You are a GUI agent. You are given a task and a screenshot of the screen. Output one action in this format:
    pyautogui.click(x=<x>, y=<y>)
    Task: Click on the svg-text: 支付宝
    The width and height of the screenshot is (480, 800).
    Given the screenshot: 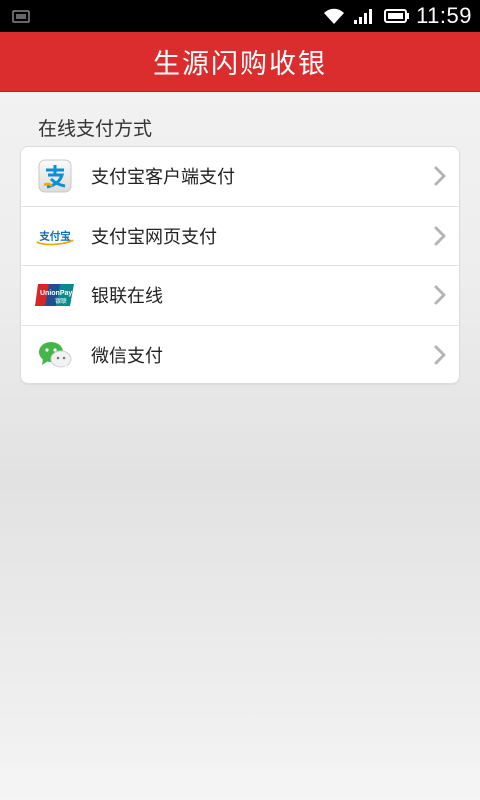 What is the action you would take?
    pyautogui.click(x=54, y=235)
    